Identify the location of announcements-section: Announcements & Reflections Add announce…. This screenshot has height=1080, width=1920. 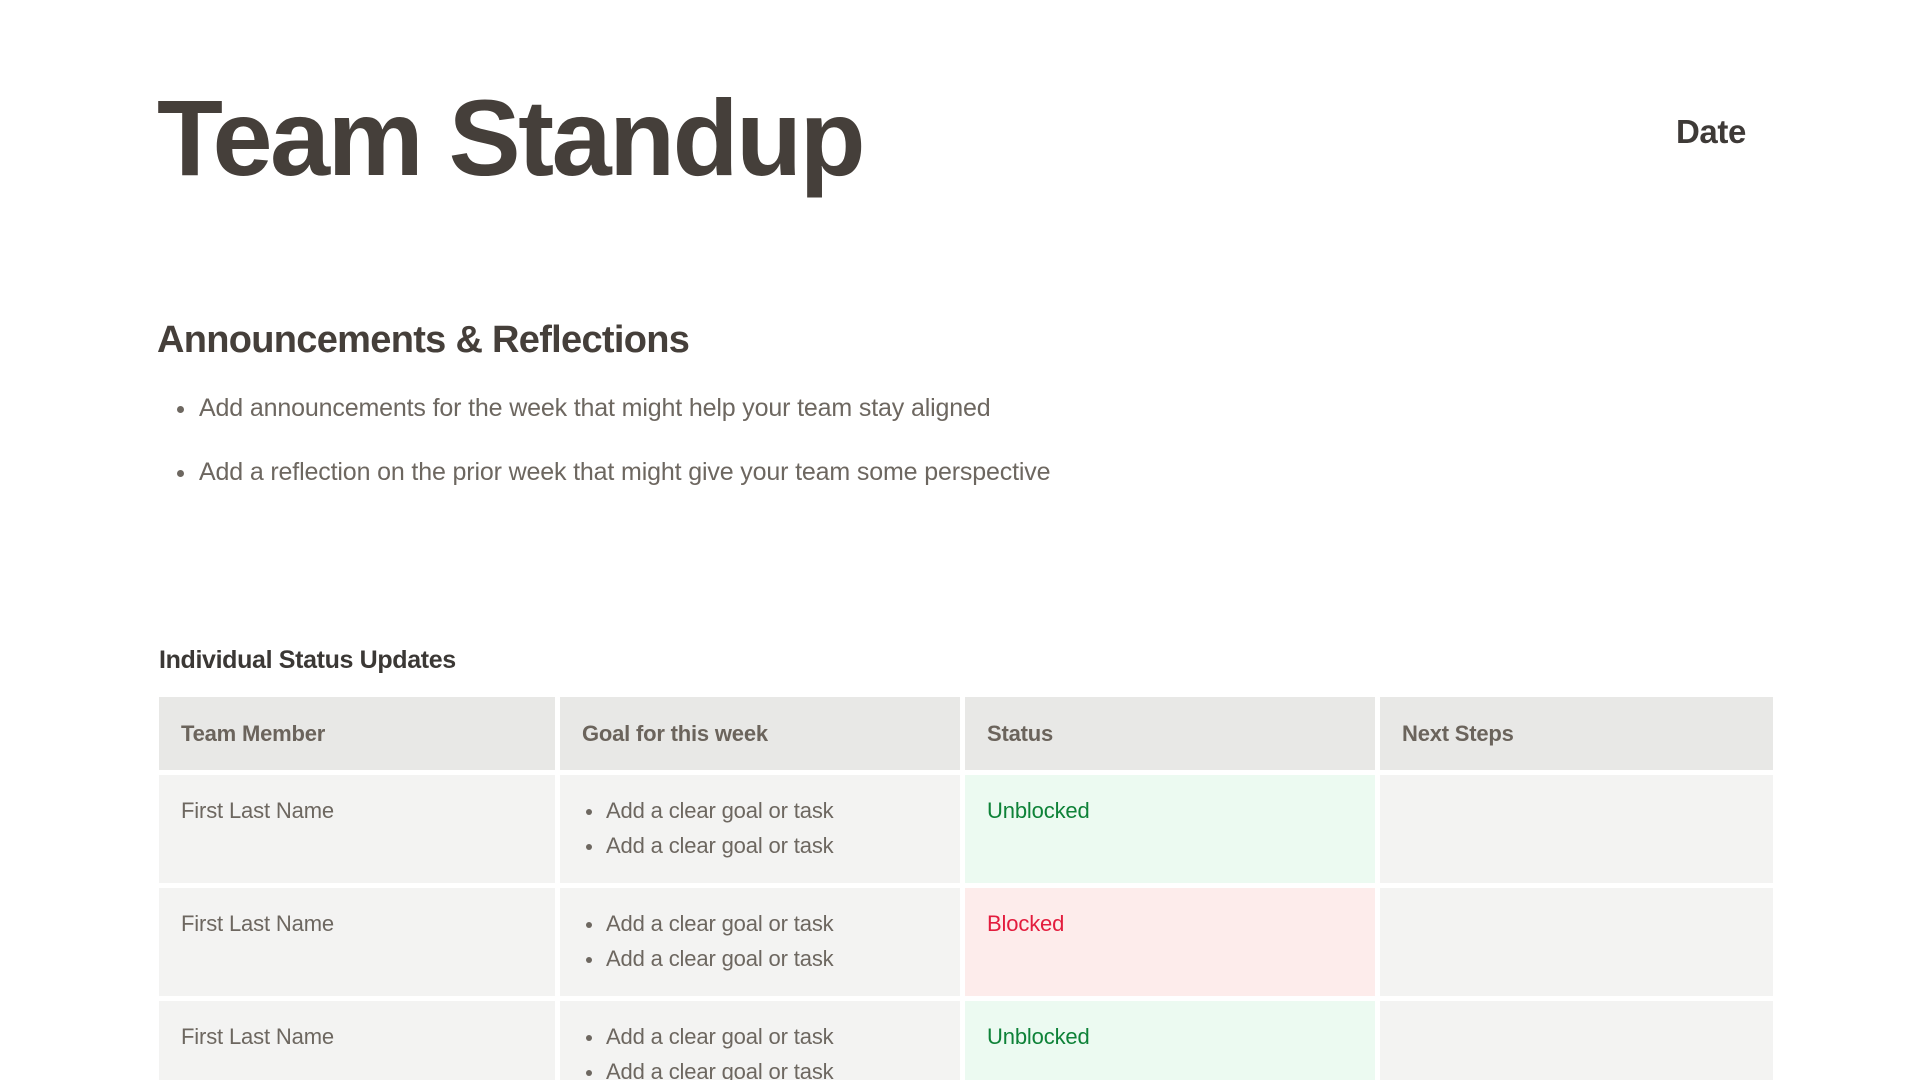
(967, 404).